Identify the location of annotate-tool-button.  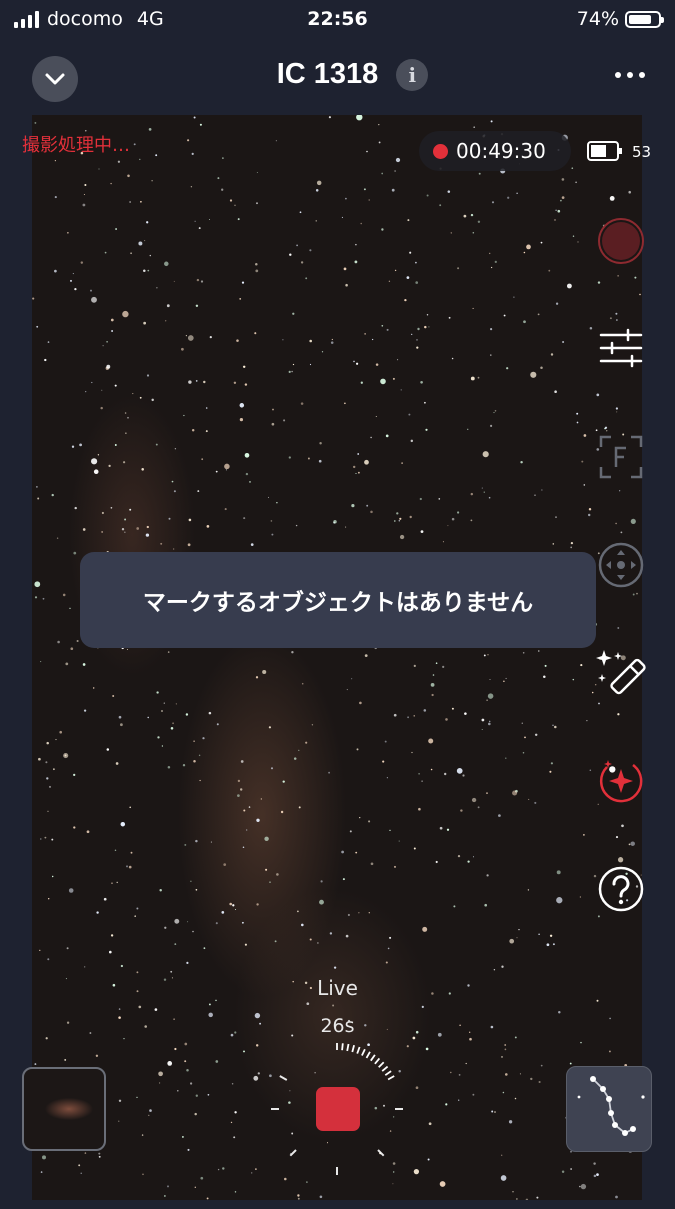
(621, 781).